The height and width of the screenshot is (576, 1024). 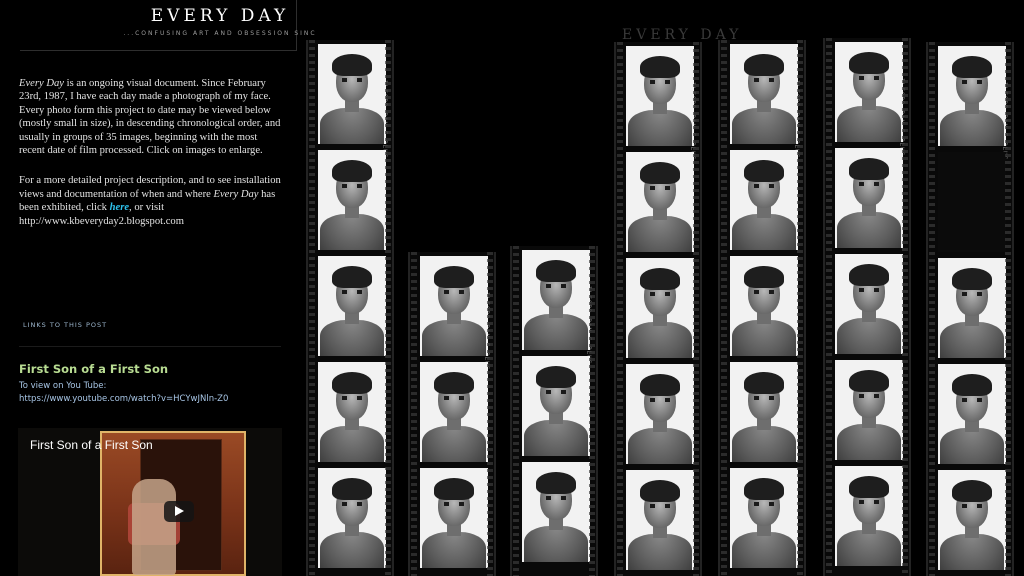 I want to click on post-title: First Son of a First Son, so click(x=93, y=369).